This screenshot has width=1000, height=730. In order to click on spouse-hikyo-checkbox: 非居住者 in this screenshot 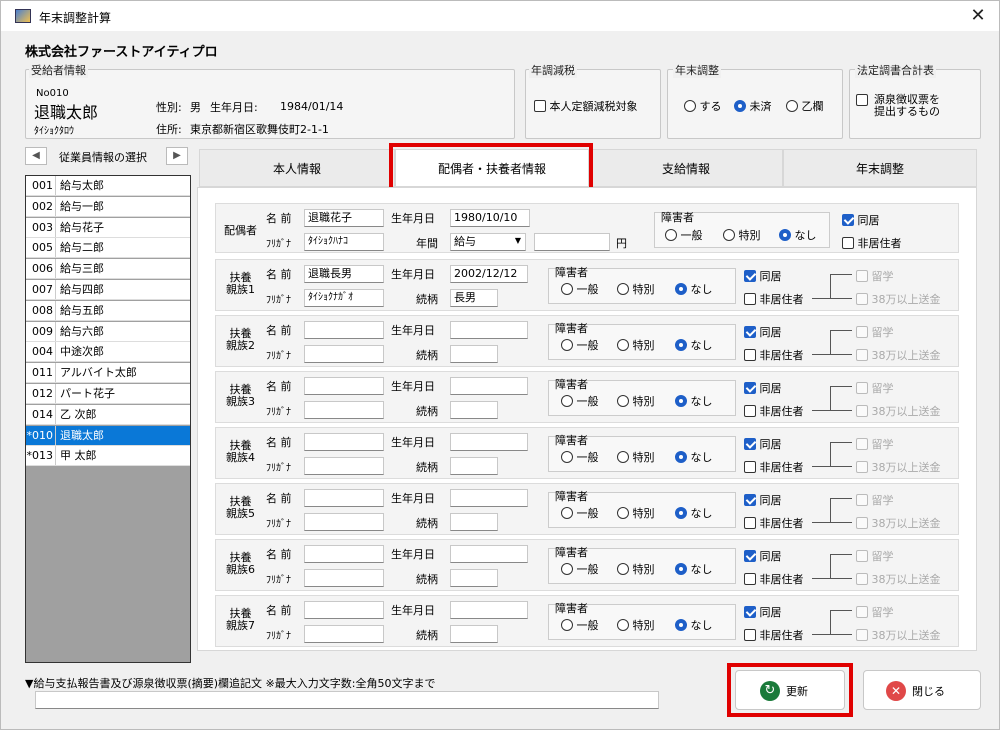, I will do `click(872, 243)`.